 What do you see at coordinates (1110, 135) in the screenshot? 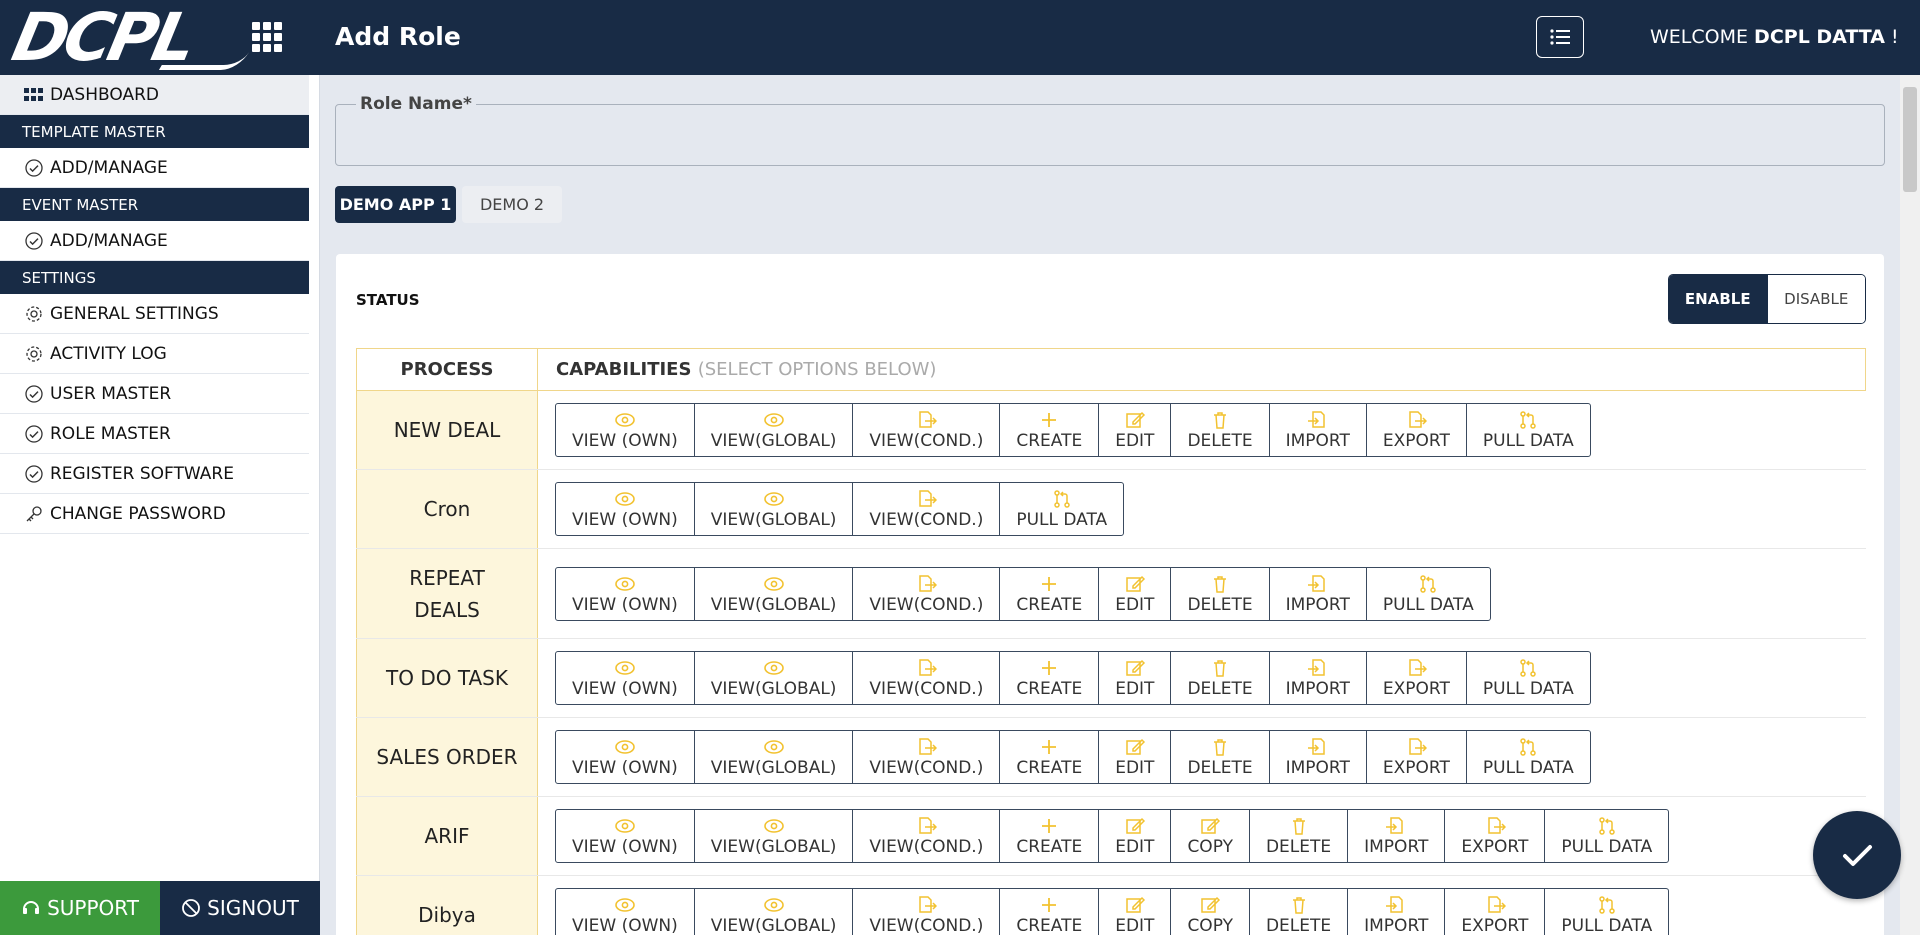
I see `role-name-input` at bounding box center [1110, 135].